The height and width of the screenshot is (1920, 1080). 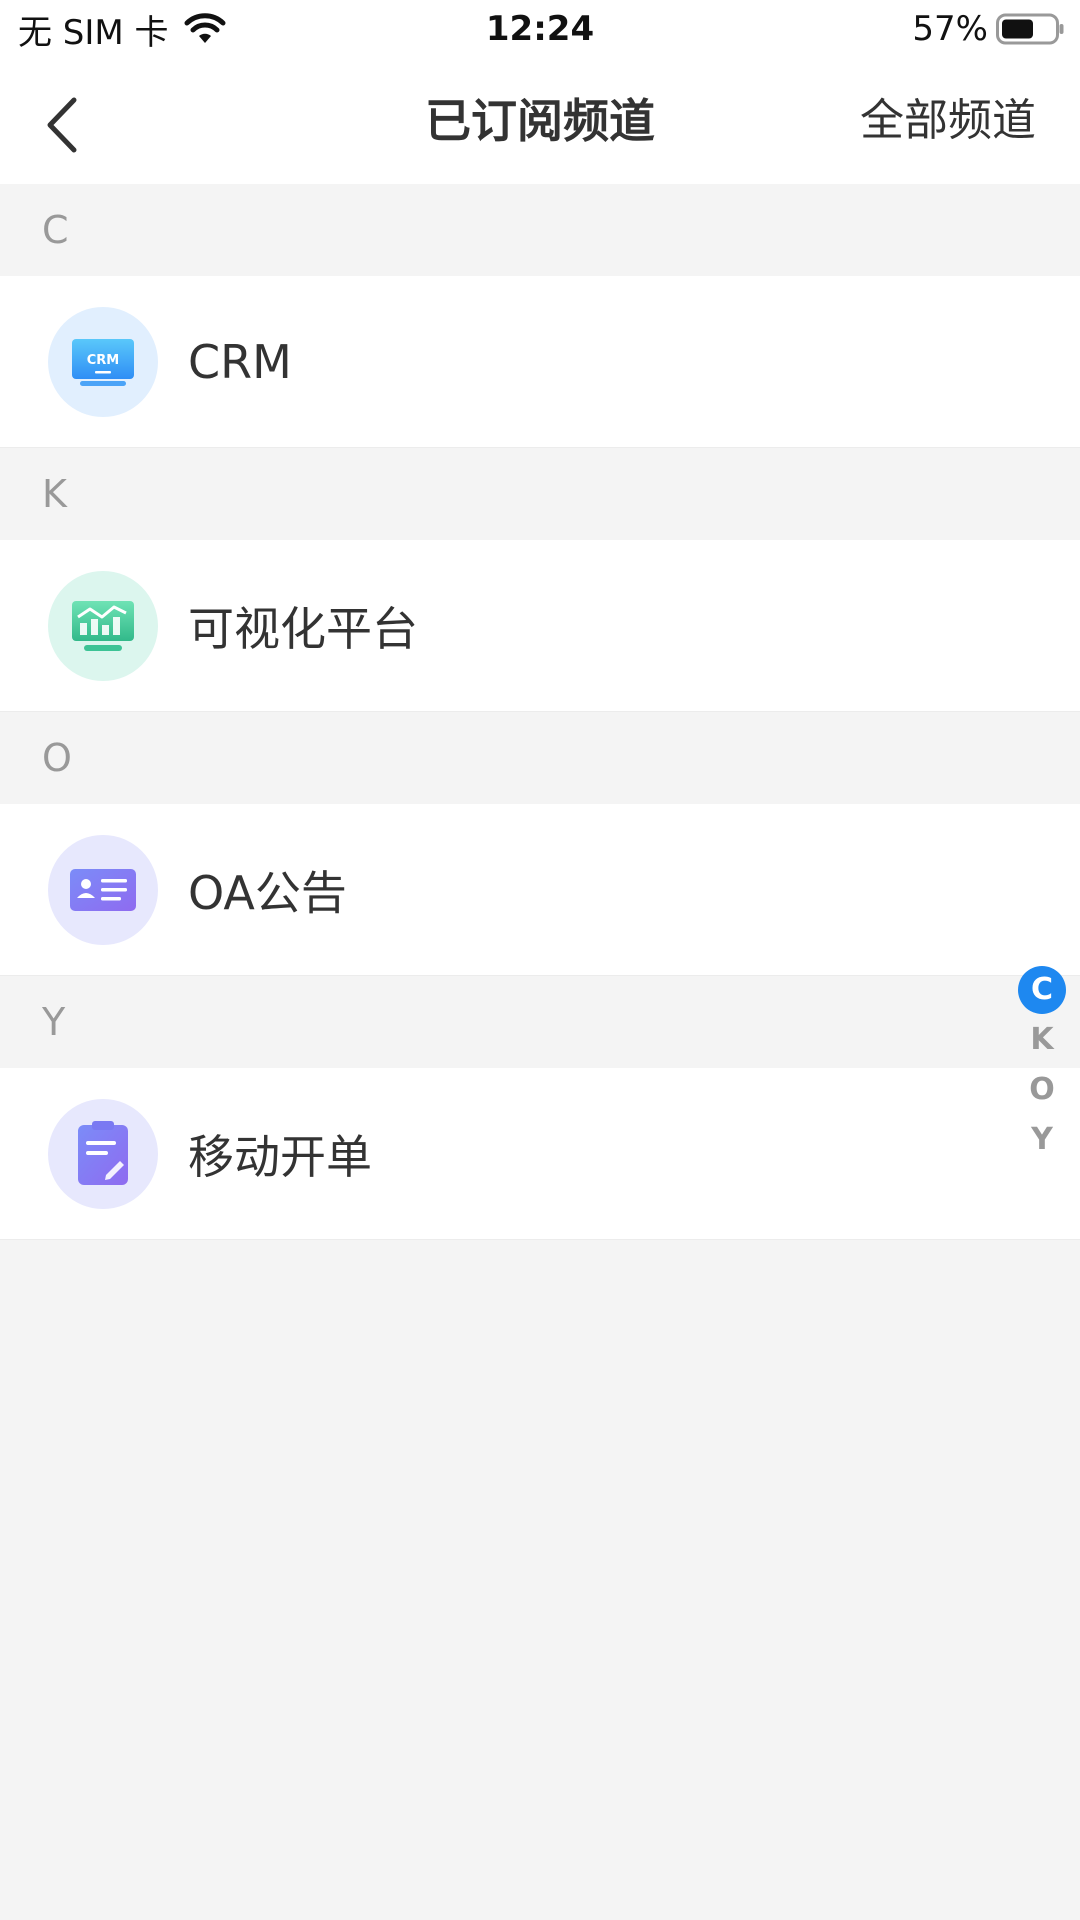 I want to click on channel-item-crm: CRM CRM, so click(x=540, y=362).